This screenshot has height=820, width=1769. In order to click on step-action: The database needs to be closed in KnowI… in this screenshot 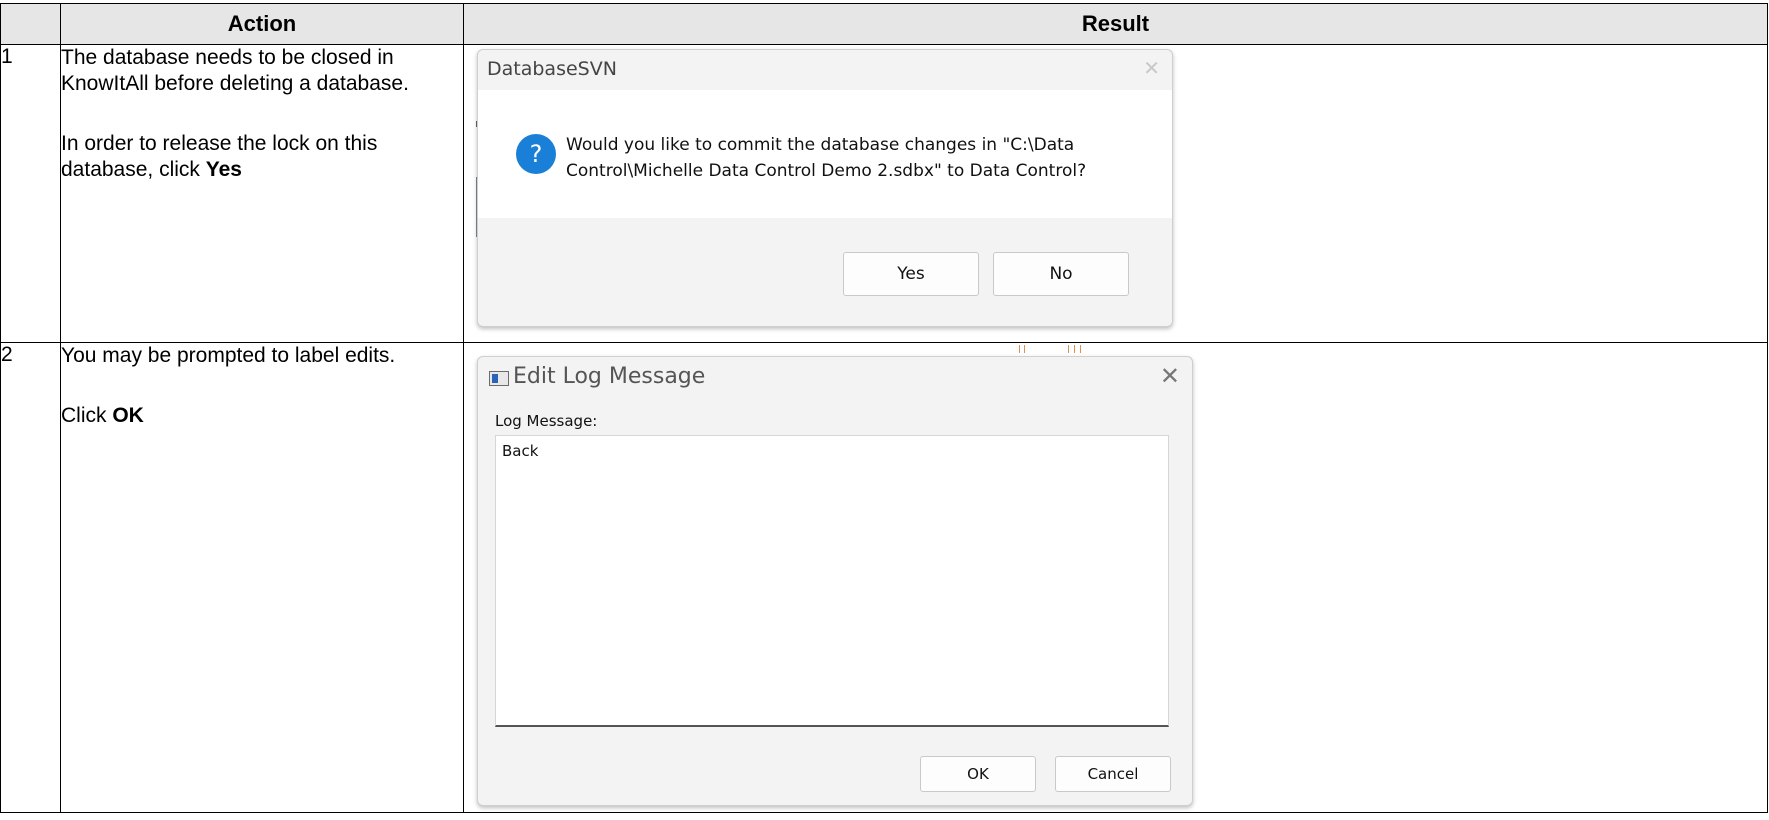, I will do `click(262, 193)`.